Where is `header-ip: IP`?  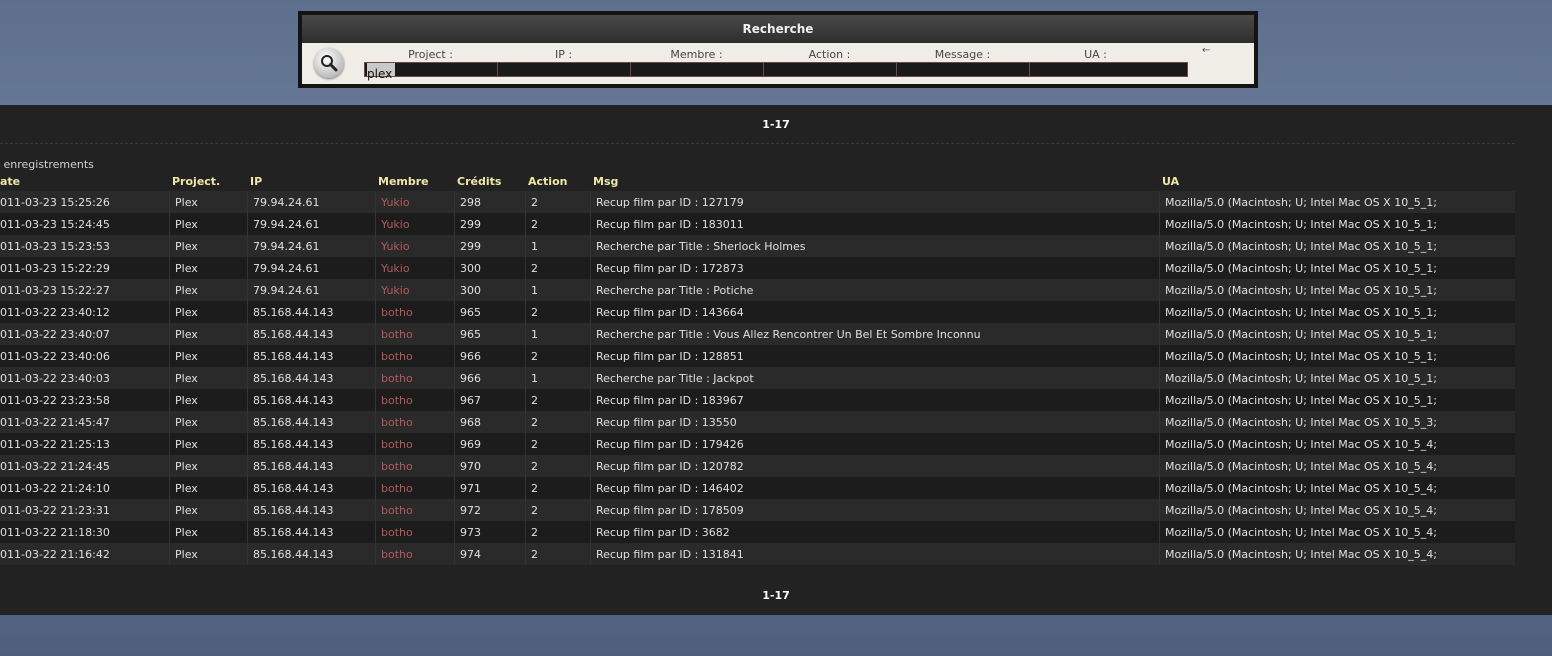 header-ip: IP is located at coordinates (256, 181).